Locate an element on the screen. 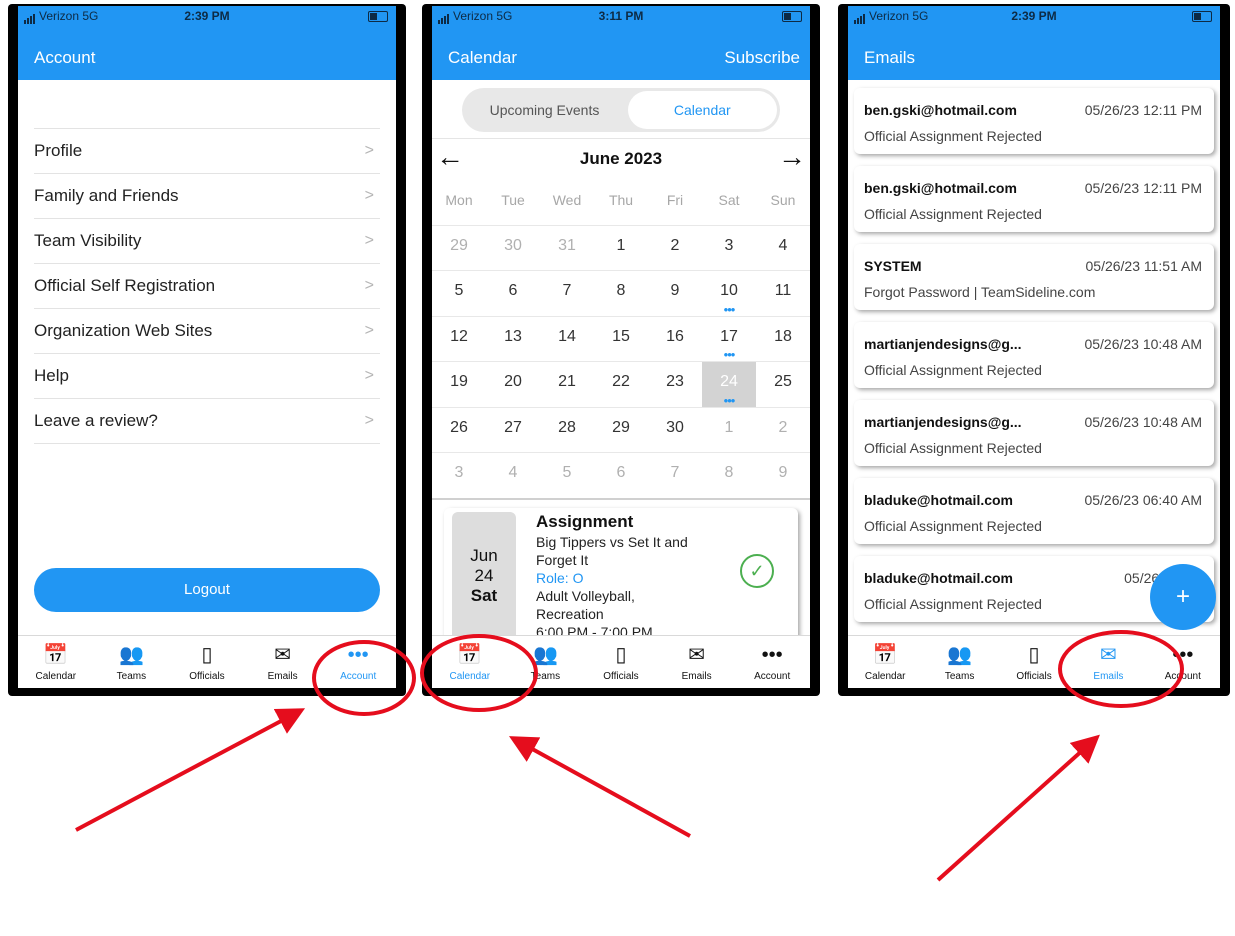  arrow-to-account-tab is located at coordinates (190, 770).